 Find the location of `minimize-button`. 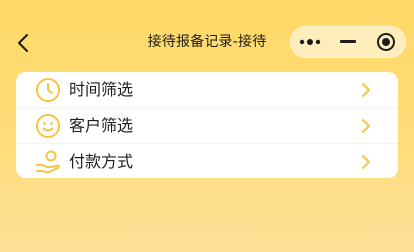

minimize-button is located at coordinates (348, 42).